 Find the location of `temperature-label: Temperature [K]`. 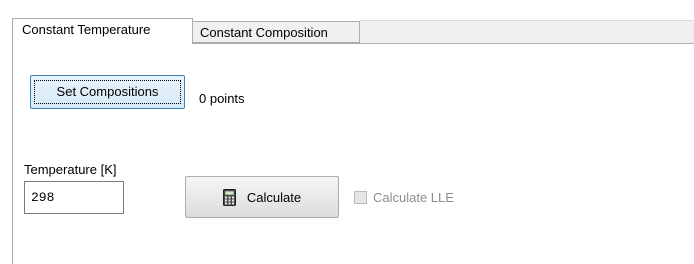

temperature-label: Temperature [K] is located at coordinates (70, 169).